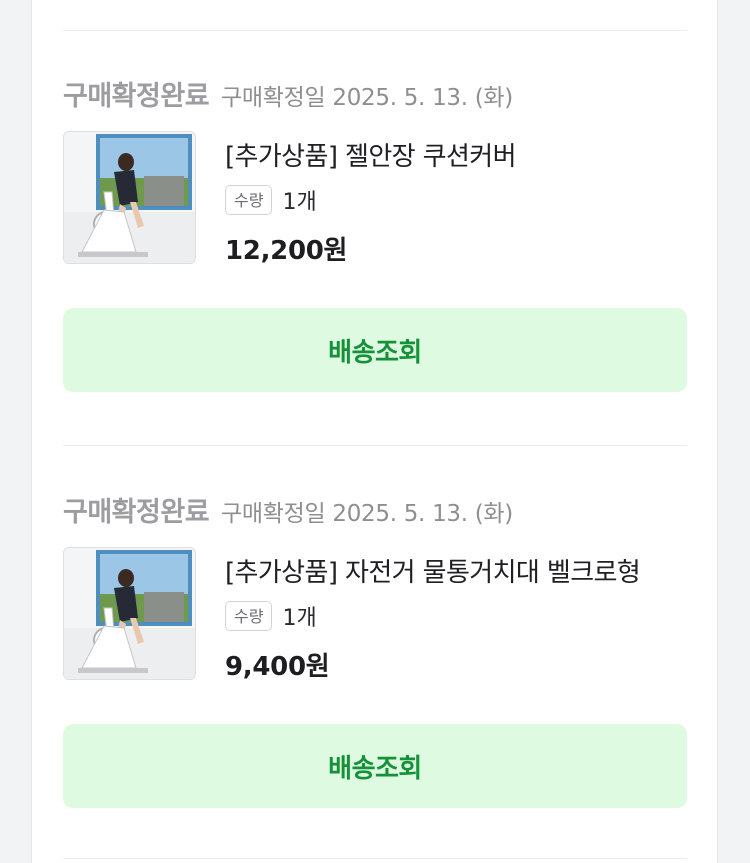 Image resolution: width=750 pixels, height=863 pixels. Describe the element at coordinates (433, 570) in the screenshot. I see `product-name: [추가상품] 자전거 물통거치대 벨크로형` at that location.